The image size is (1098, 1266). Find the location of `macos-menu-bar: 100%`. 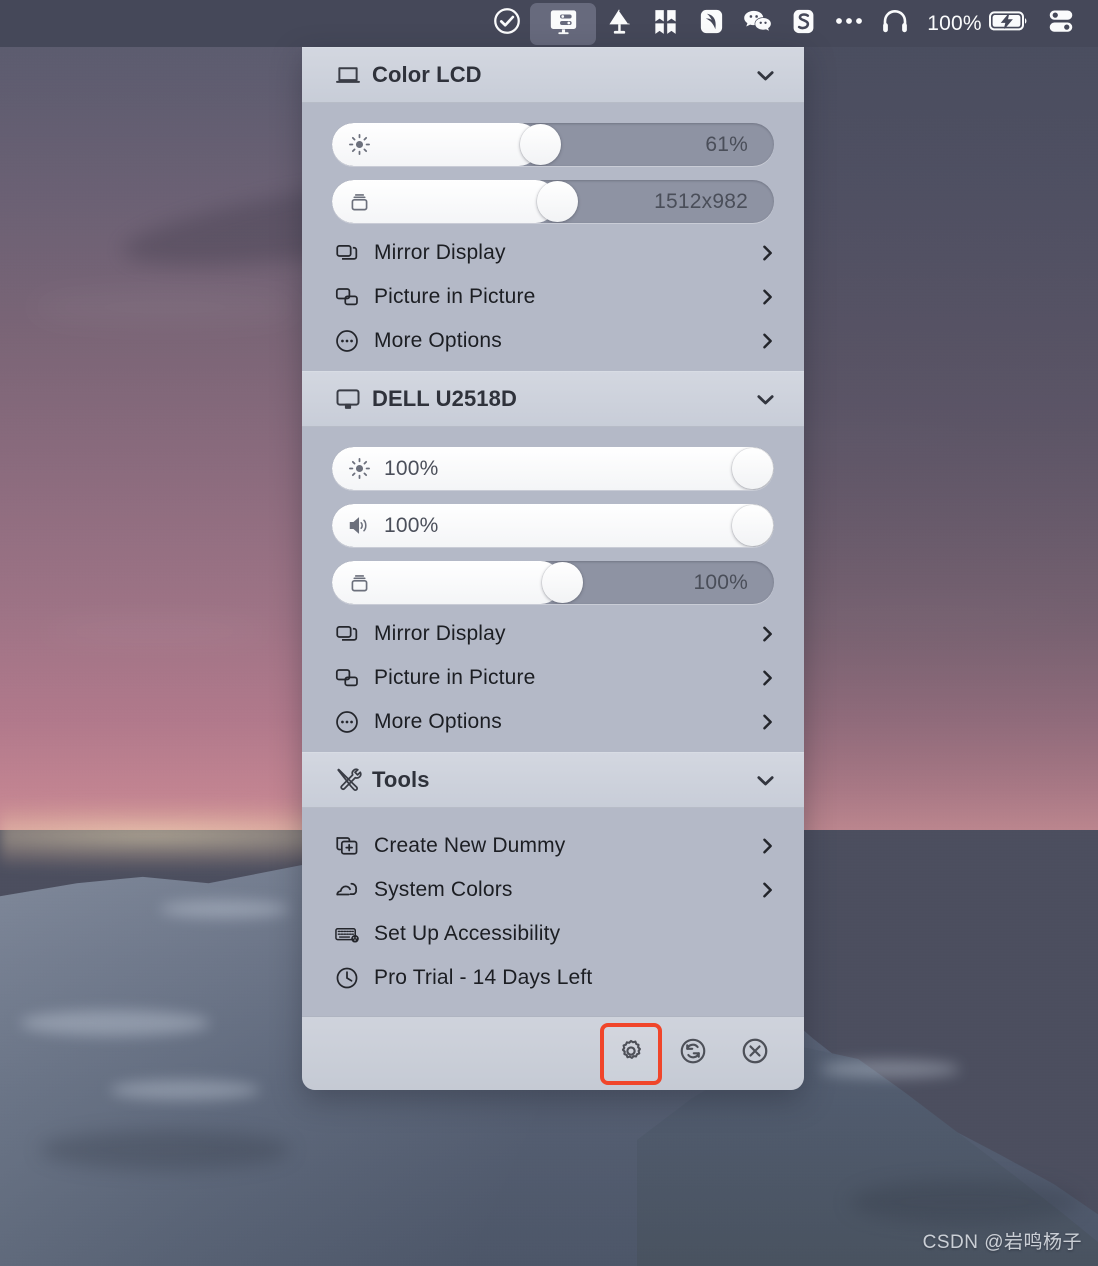

macos-menu-bar: 100% is located at coordinates (549, 23).